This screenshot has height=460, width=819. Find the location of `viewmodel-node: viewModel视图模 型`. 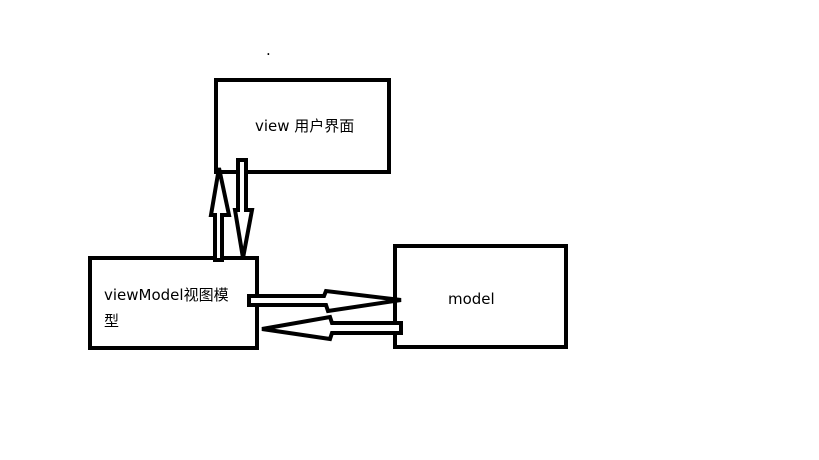

viewmodel-node: viewModel视图模 型 is located at coordinates (173, 303).